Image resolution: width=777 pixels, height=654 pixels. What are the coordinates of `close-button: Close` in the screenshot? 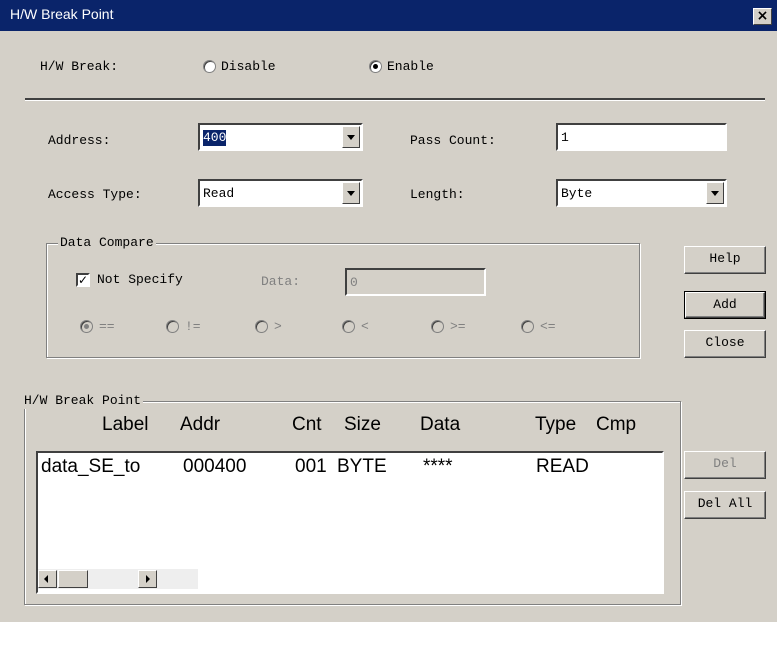 It's located at (725, 344).